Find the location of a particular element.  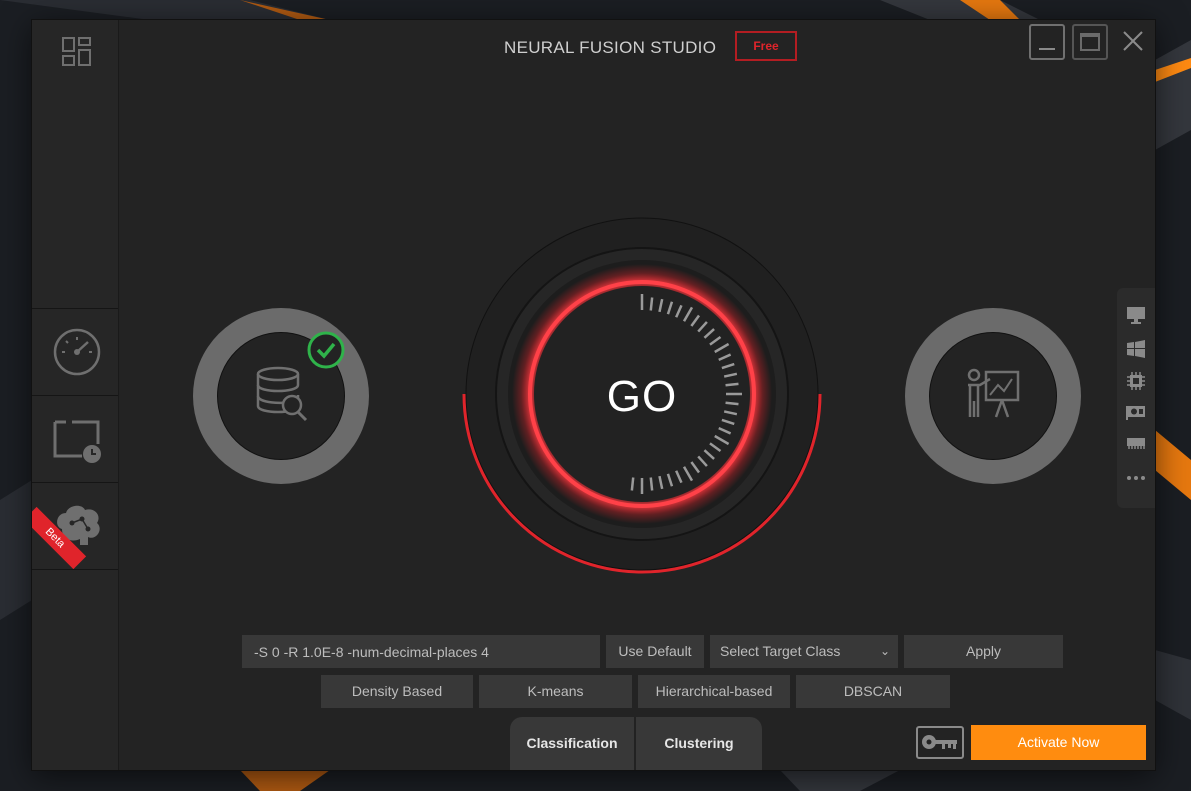

select-target-label: Select Target Class is located at coordinates (780, 651).